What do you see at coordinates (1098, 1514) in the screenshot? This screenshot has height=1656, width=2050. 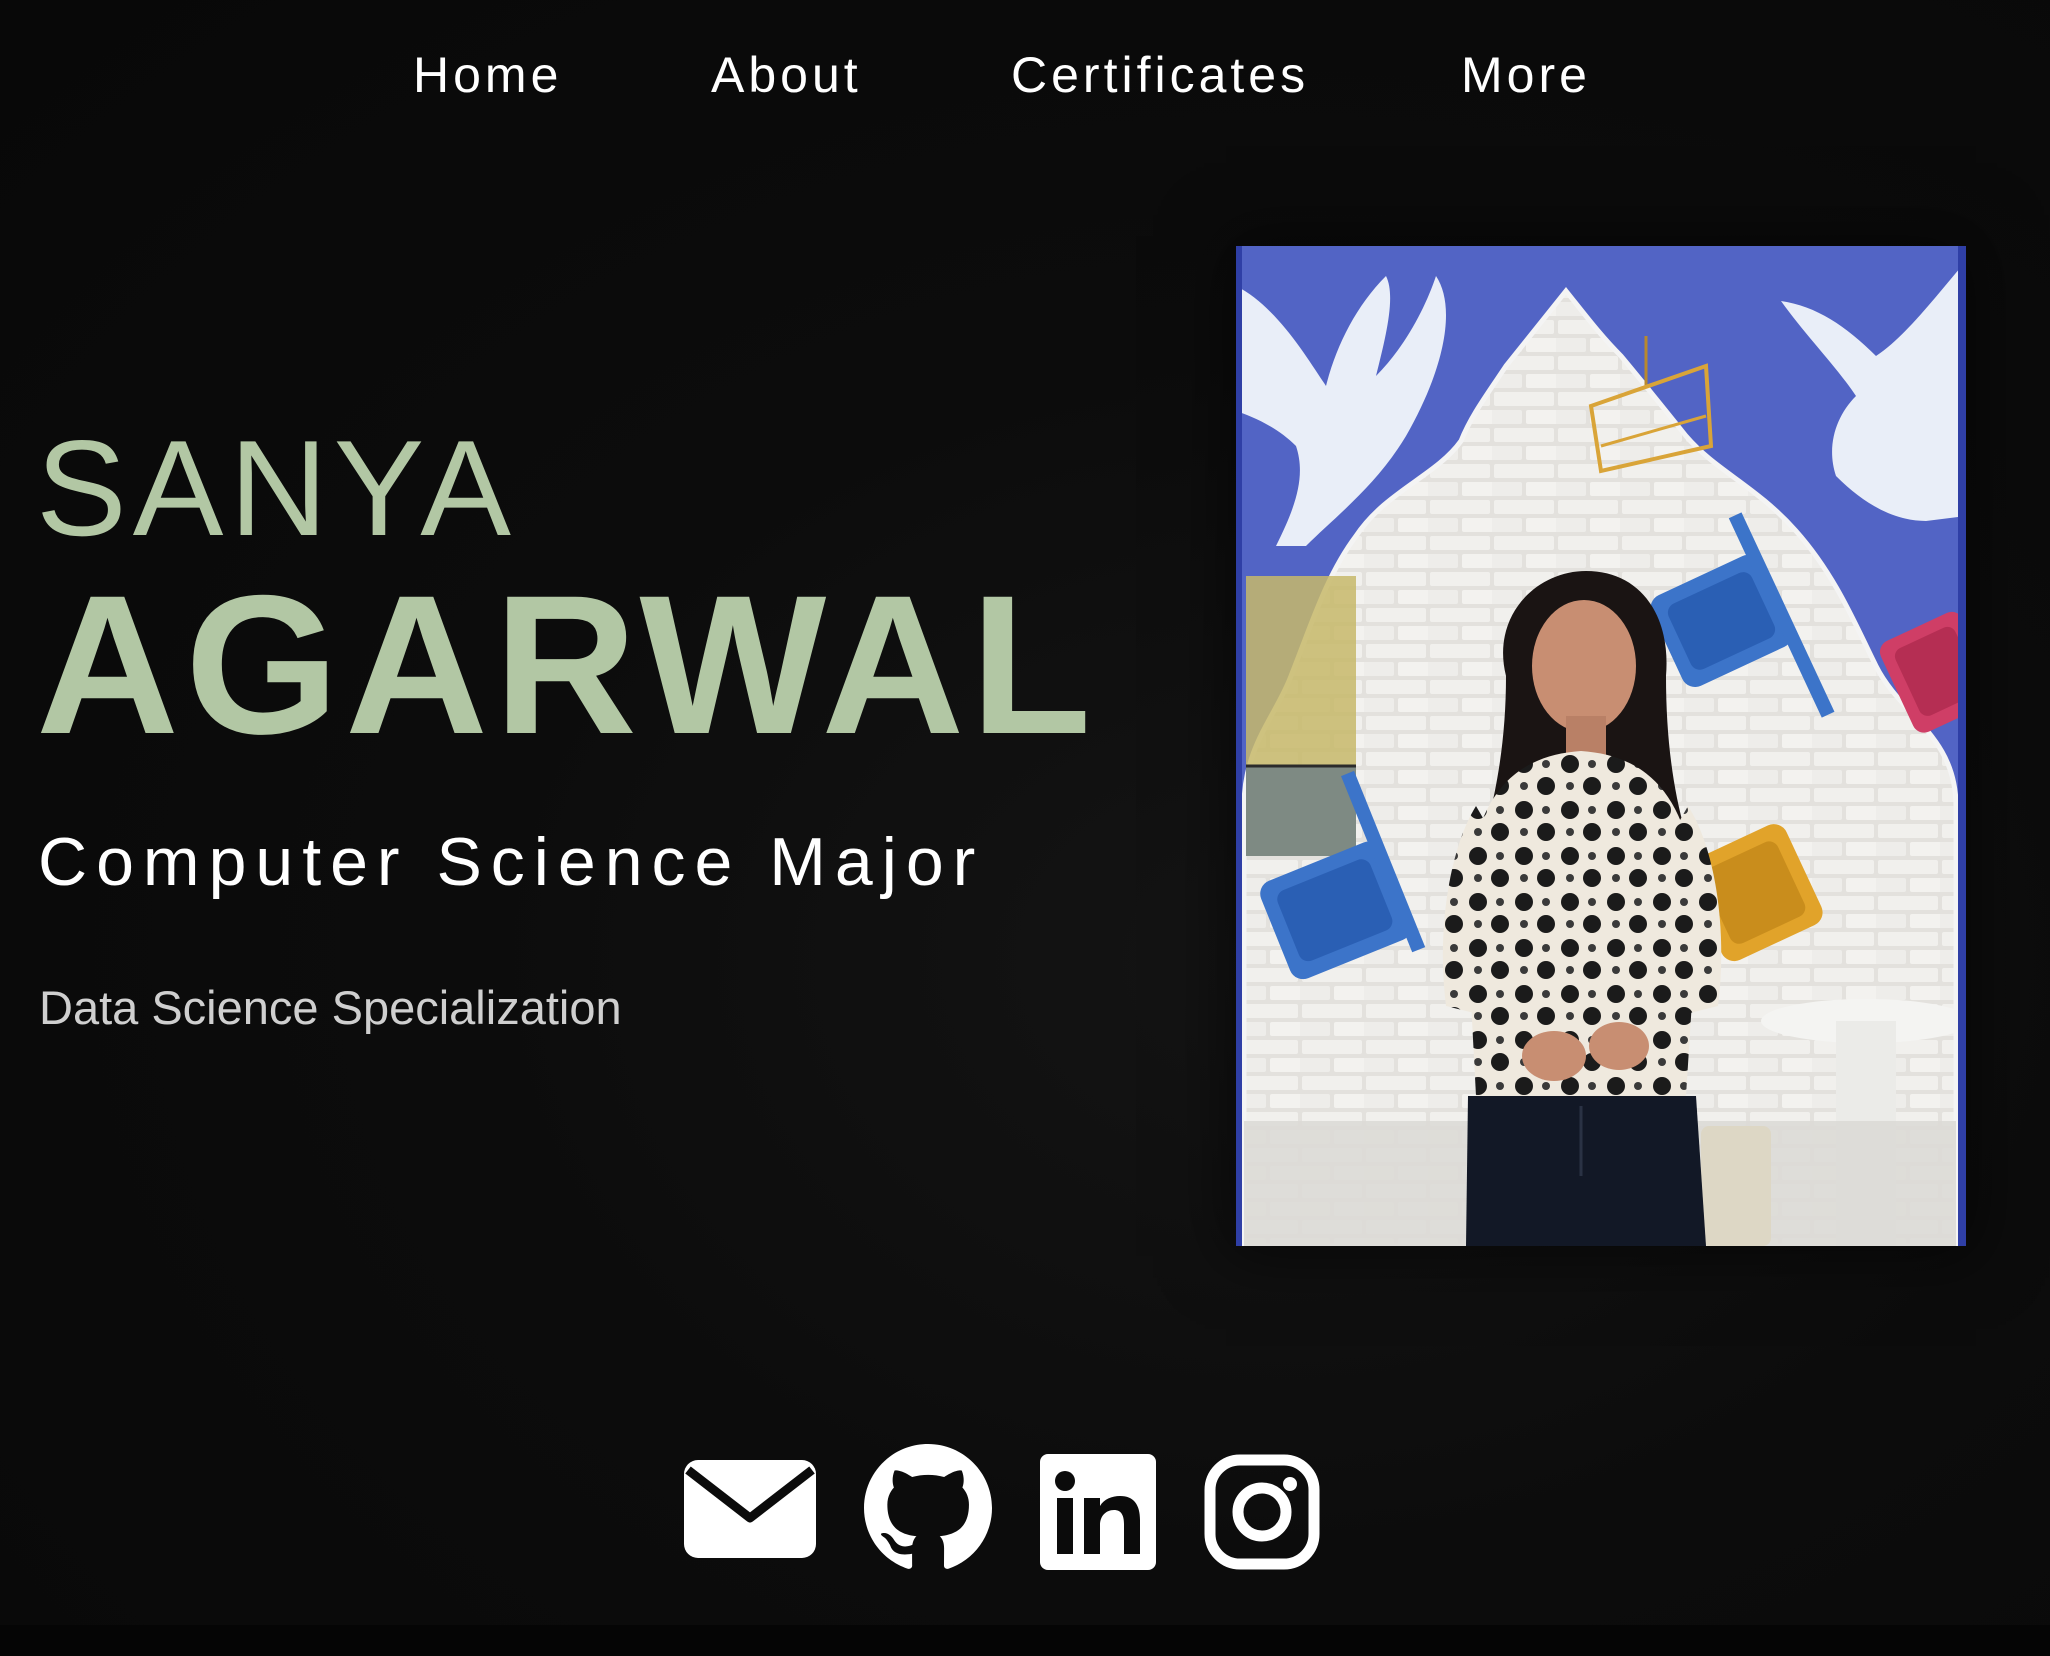 I see `linkedin-icon` at bounding box center [1098, 1514].